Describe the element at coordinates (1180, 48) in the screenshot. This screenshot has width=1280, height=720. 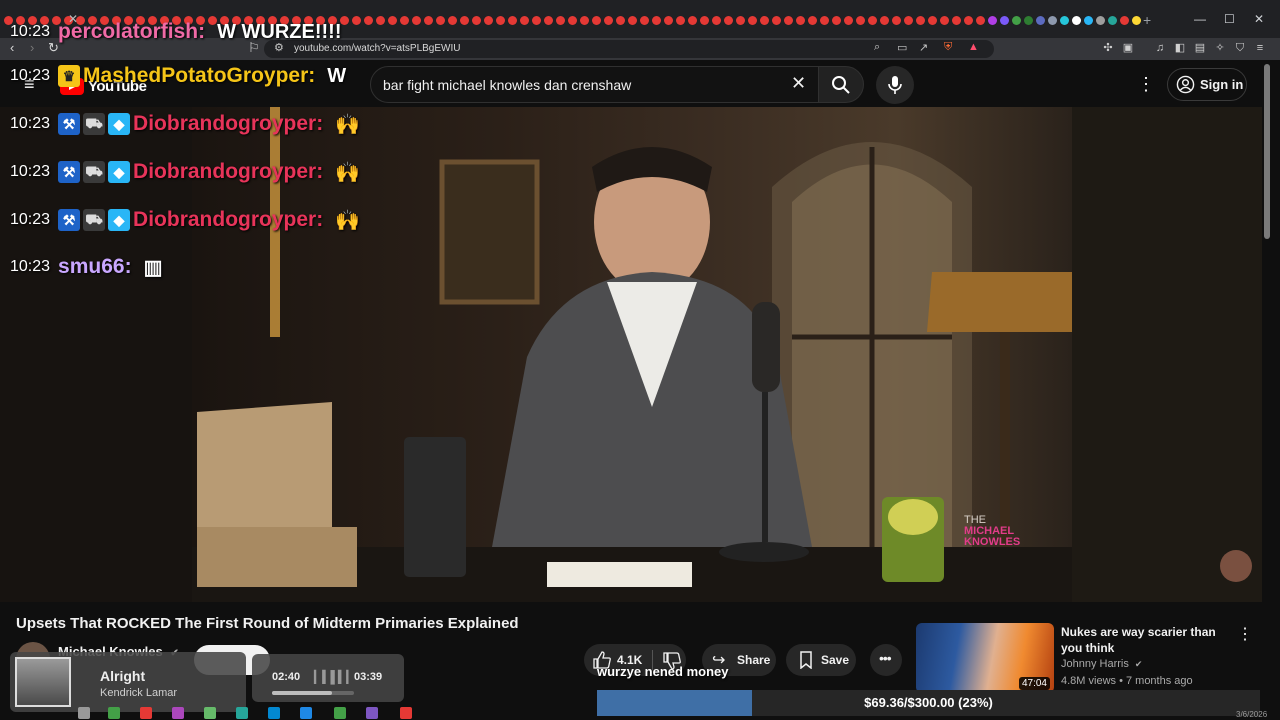
I see `sidebar-icon: ◧` at that location.